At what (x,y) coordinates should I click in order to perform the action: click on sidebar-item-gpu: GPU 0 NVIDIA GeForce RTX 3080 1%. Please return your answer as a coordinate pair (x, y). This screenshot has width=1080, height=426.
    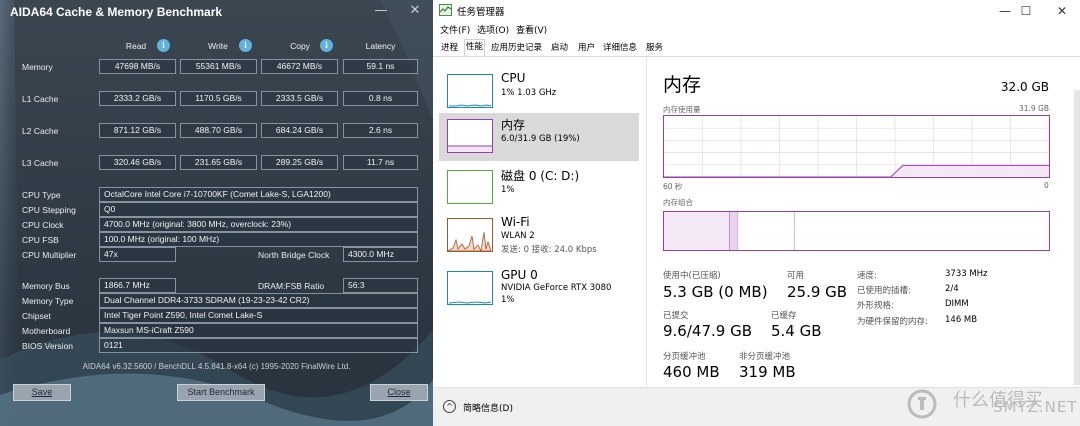
    Looking at the image, I should click on (539, 289).